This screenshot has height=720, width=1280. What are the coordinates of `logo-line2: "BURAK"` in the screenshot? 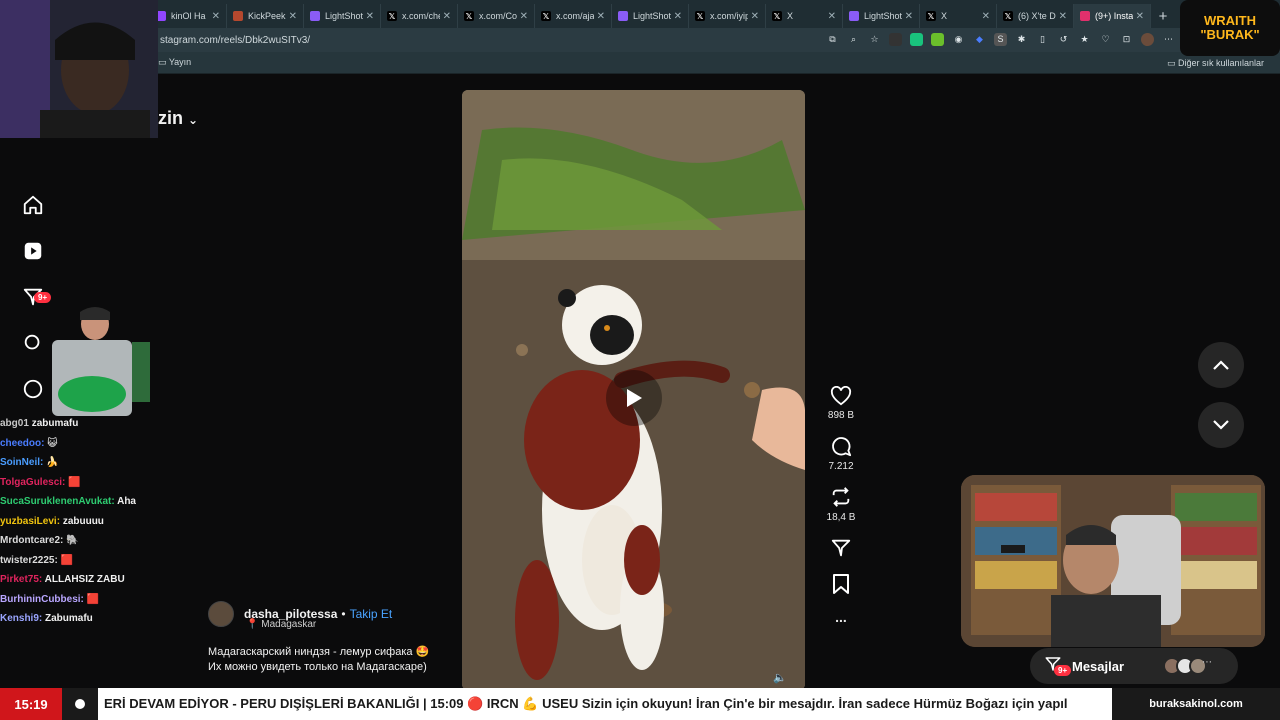 It's located at (1230, 34).